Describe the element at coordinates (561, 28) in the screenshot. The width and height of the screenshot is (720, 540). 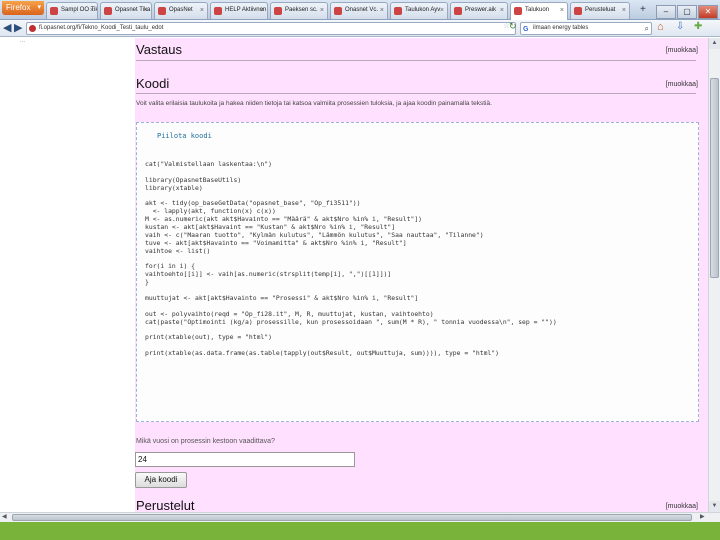
I see `search-text: ilmaan energy tables` at that location.